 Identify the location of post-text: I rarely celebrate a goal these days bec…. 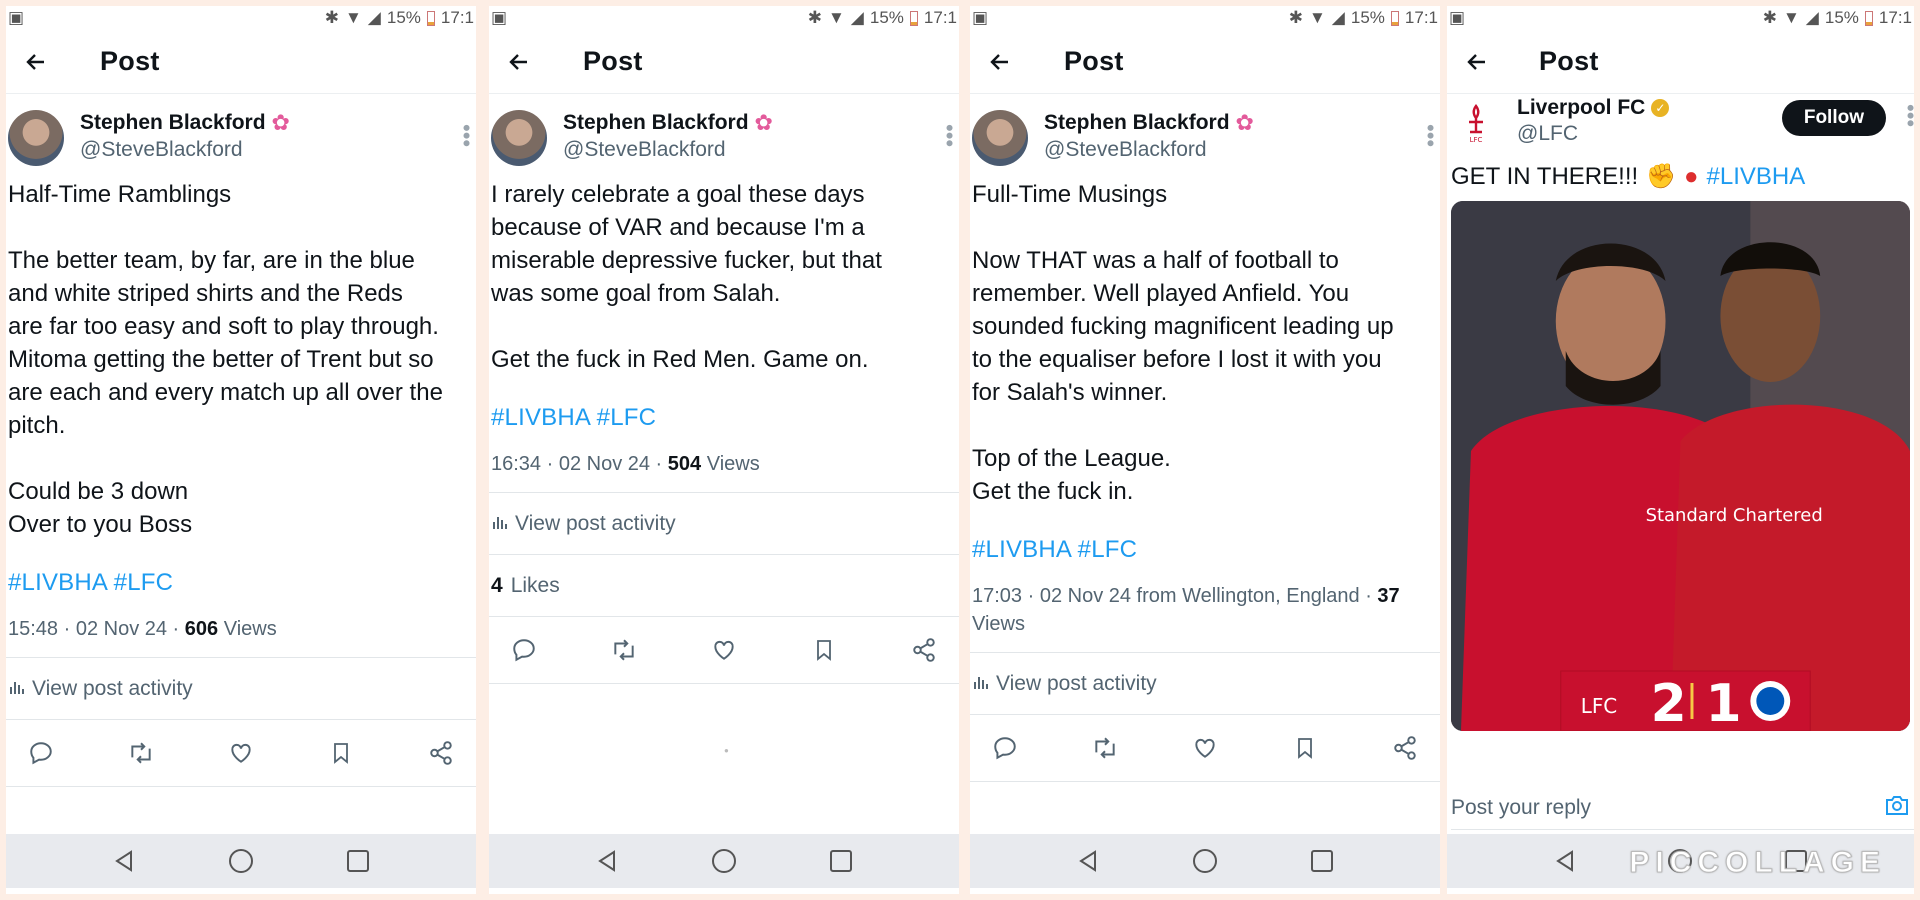
(686, 277).